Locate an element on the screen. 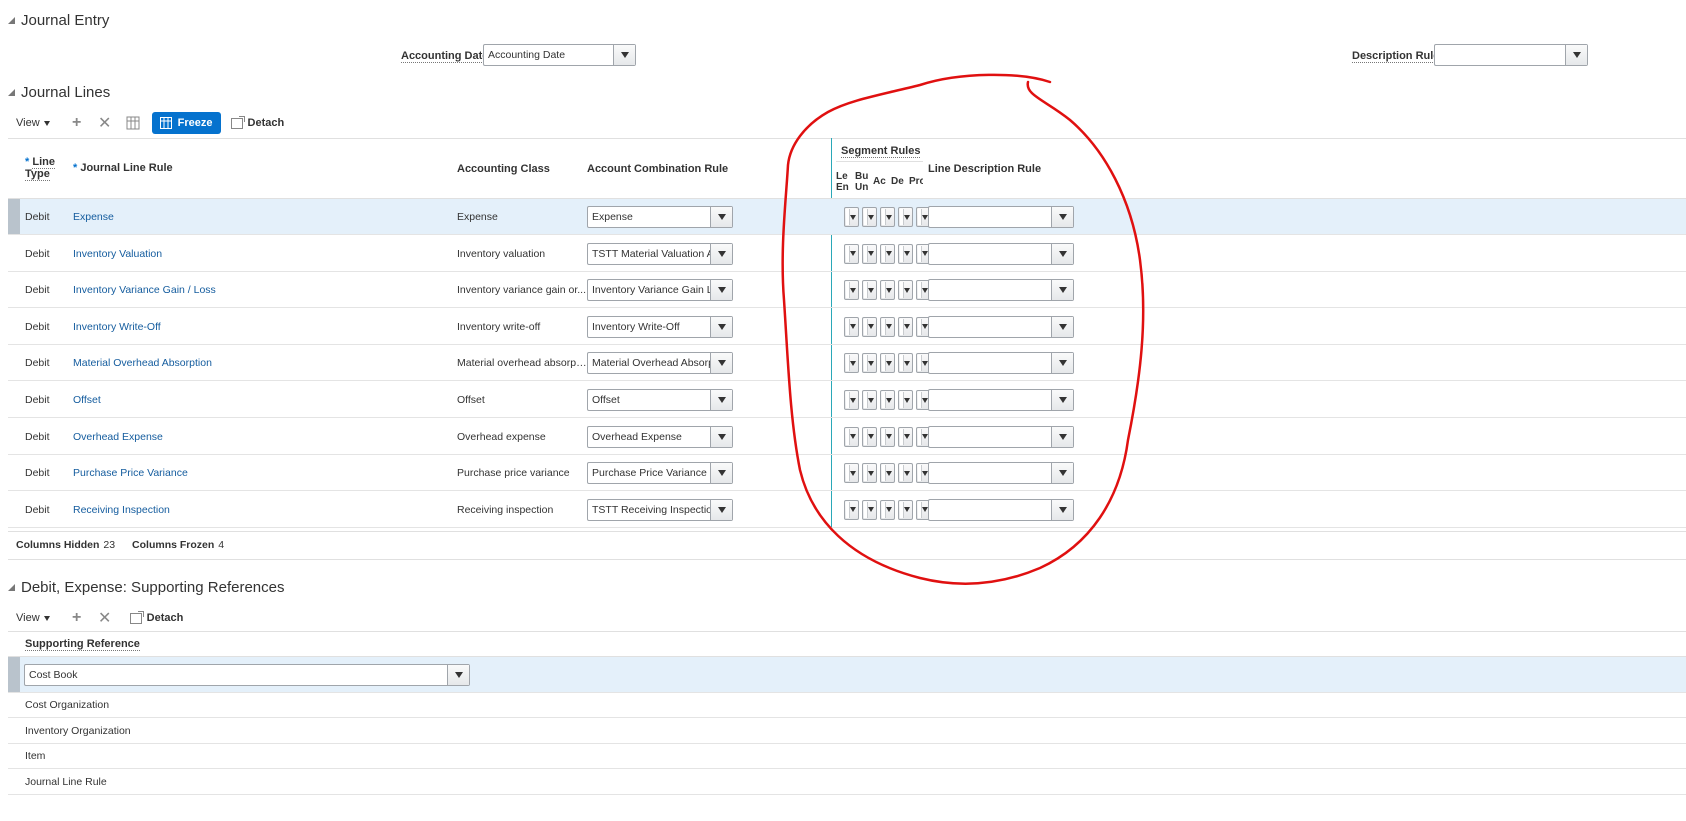 This screenshot has width=1686, height=821. account-combination-select: Offset is located at coordinates (660, 400).